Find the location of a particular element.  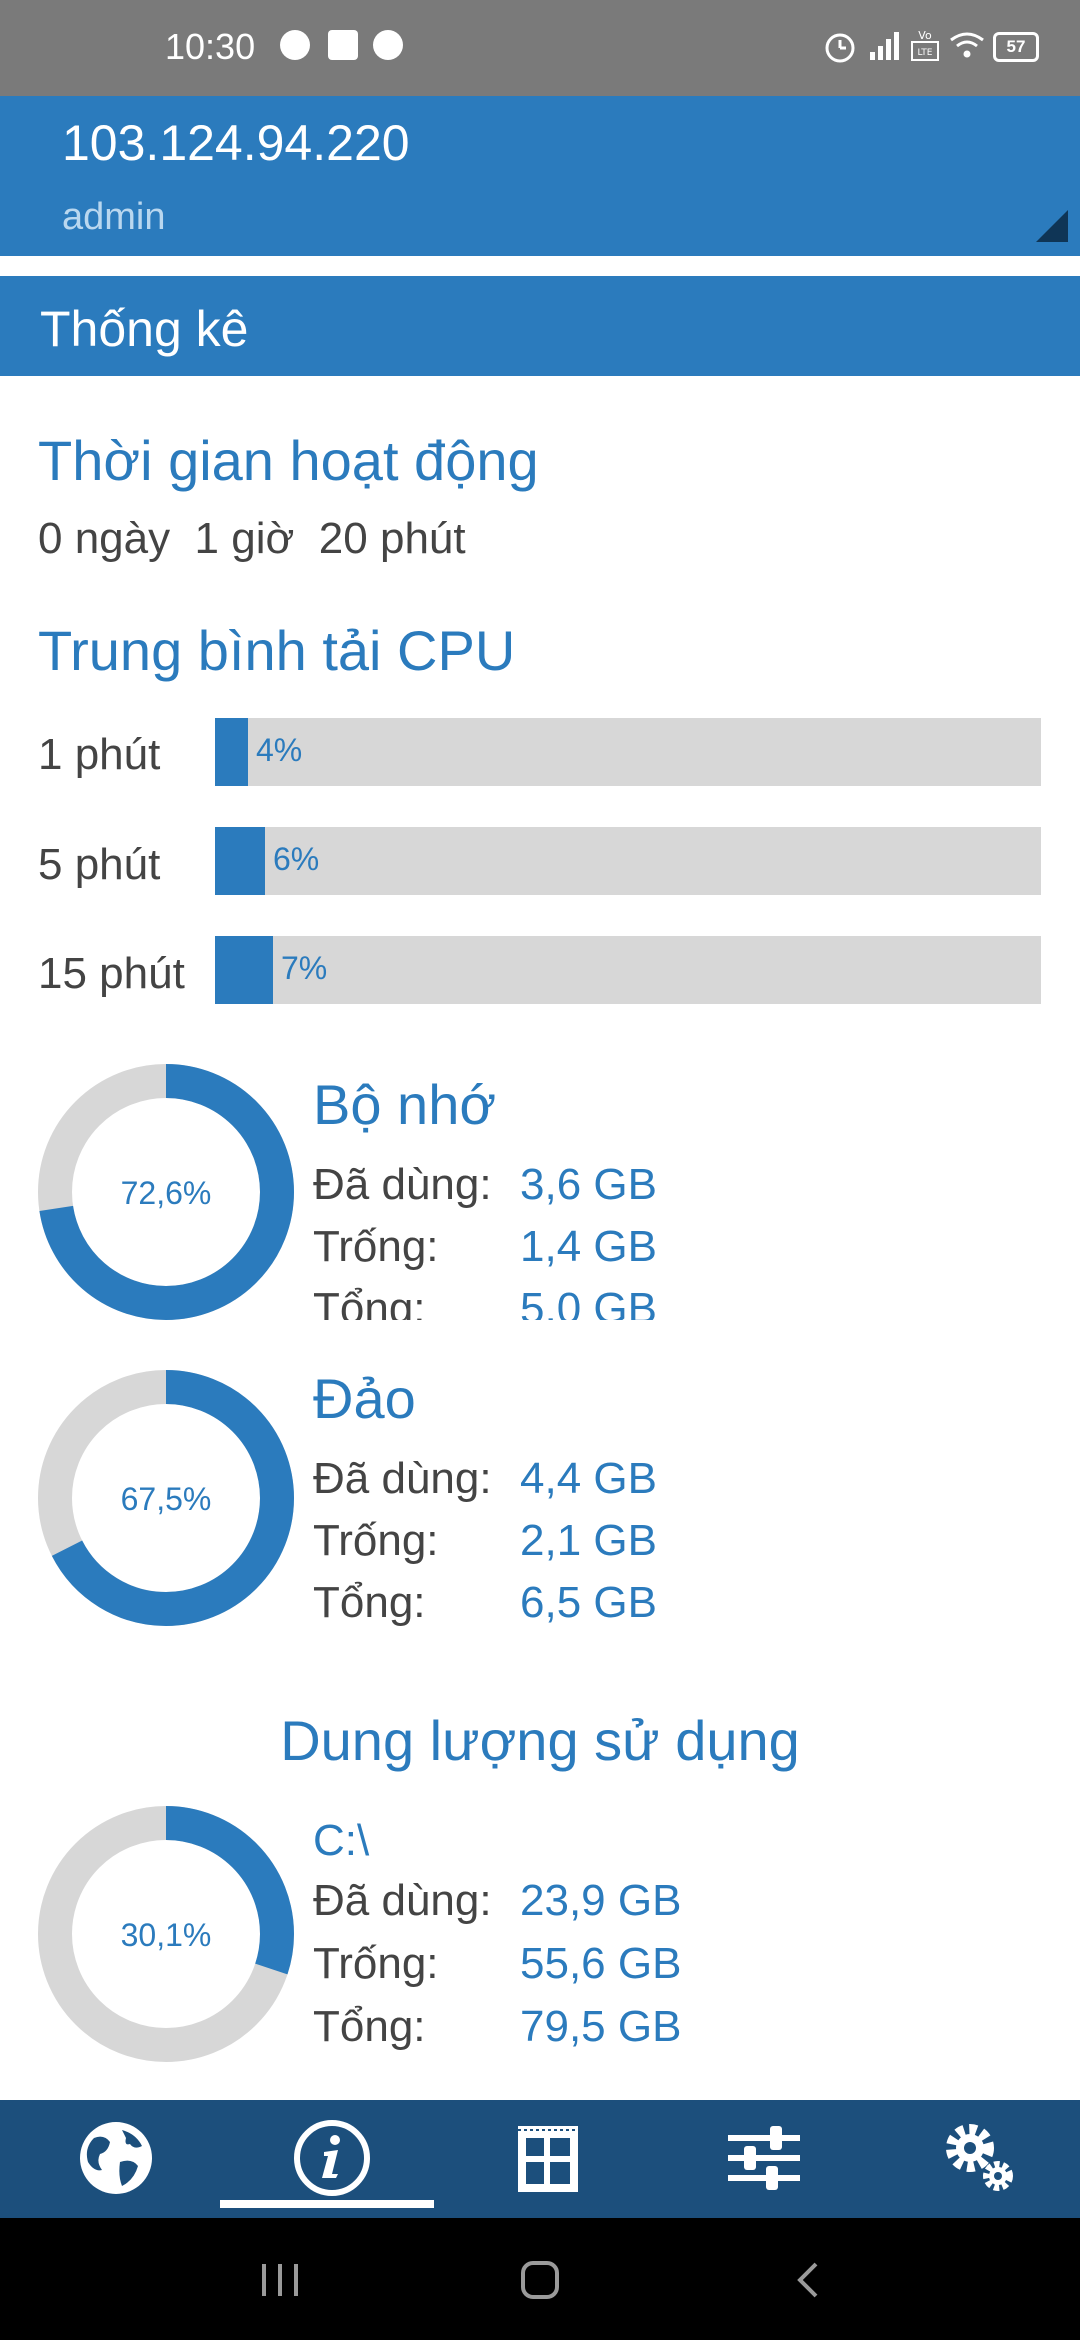

cpu-label-5min: 5 phút is located at coordinates (99, 864).